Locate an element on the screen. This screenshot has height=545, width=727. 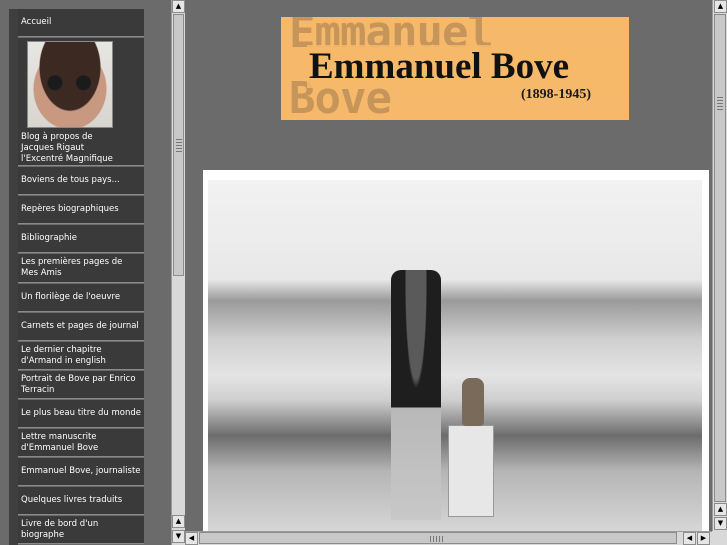
photo-stone-post is located at coordinates (471, 471).